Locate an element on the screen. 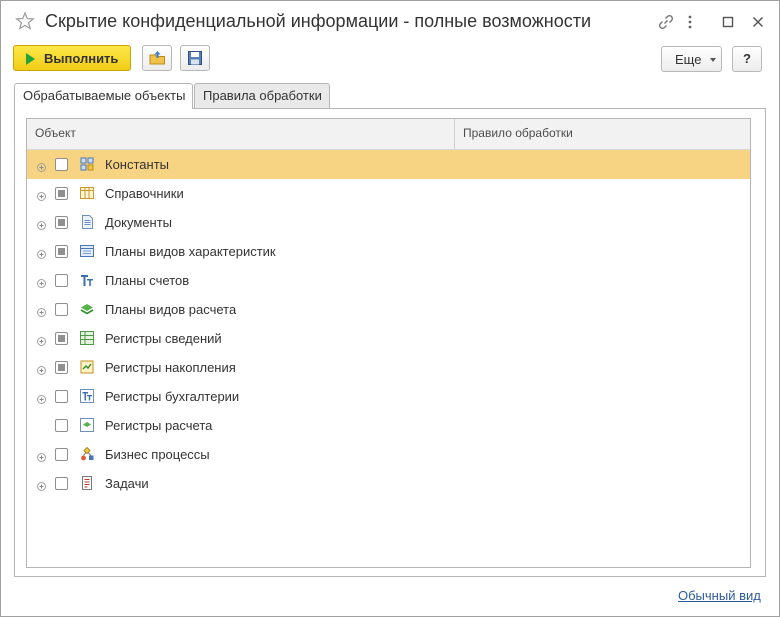  folder-upload-icon is located at coordinates (157, 58).